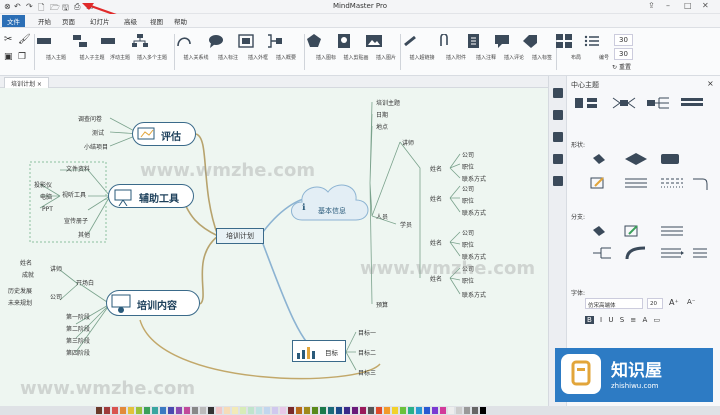  What do you see at coordinates (636, 230) in the screenshot?
I see `branch-line-button` at bounding box center [636, 230].